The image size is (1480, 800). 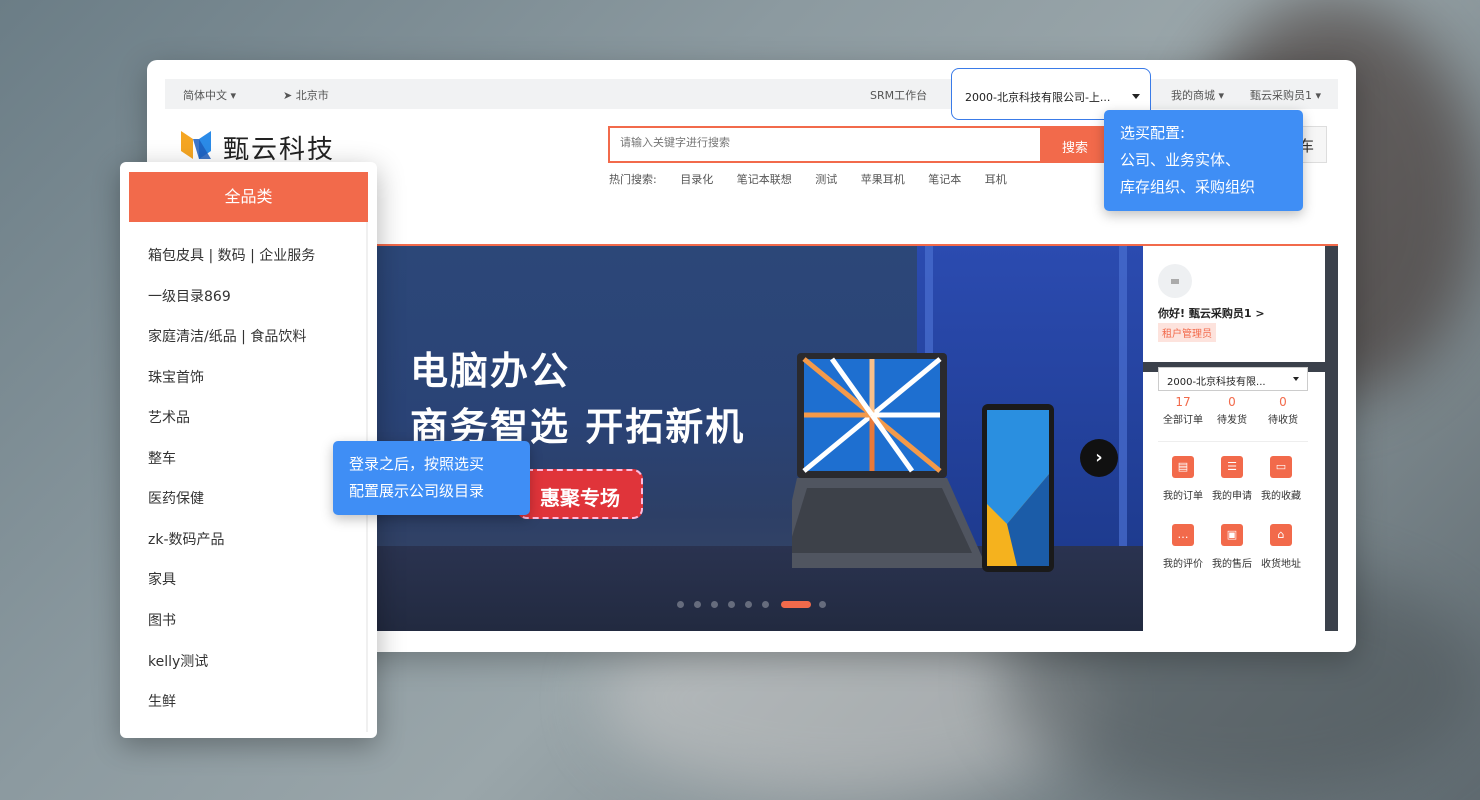 What do you see at coordinates (417, 464) in the screenshot?
I see `tooltip-line: 登录之后，按照选买` at bounding box center [417, 464].